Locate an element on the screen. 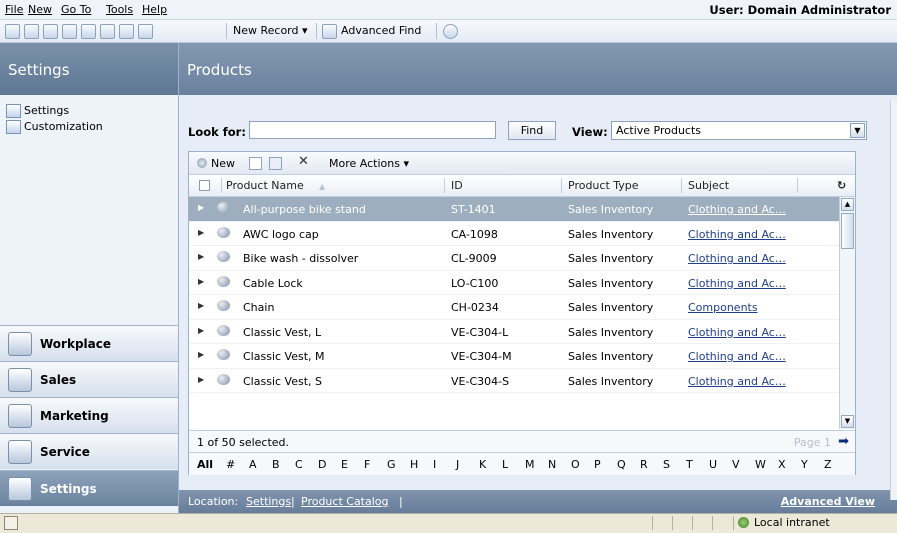 Image resolution: width=897 pixels, height=533 pixels. delete-icon: ✕ is located at coordinates (303, 161).